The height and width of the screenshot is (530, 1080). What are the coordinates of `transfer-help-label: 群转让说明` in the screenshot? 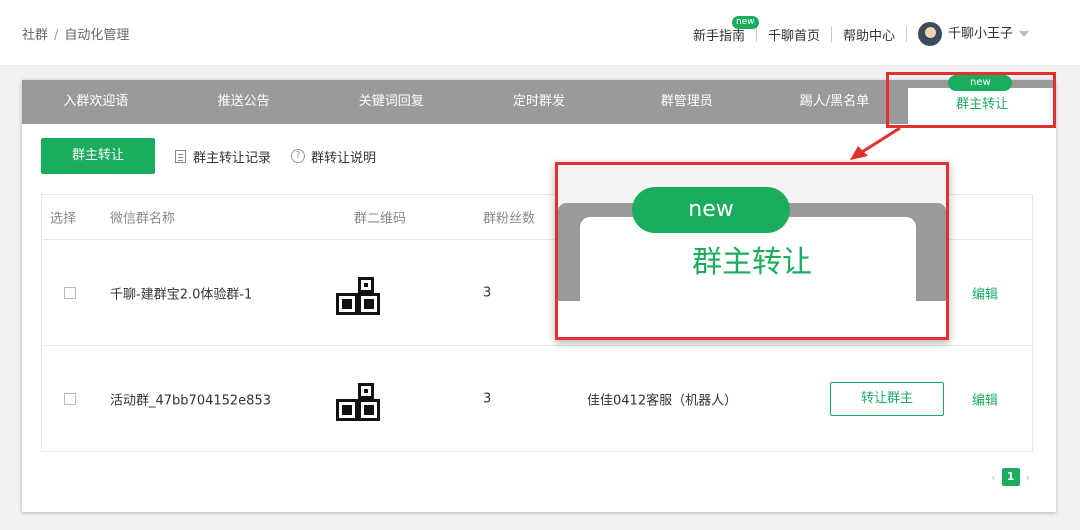 It's located at (344, 158).